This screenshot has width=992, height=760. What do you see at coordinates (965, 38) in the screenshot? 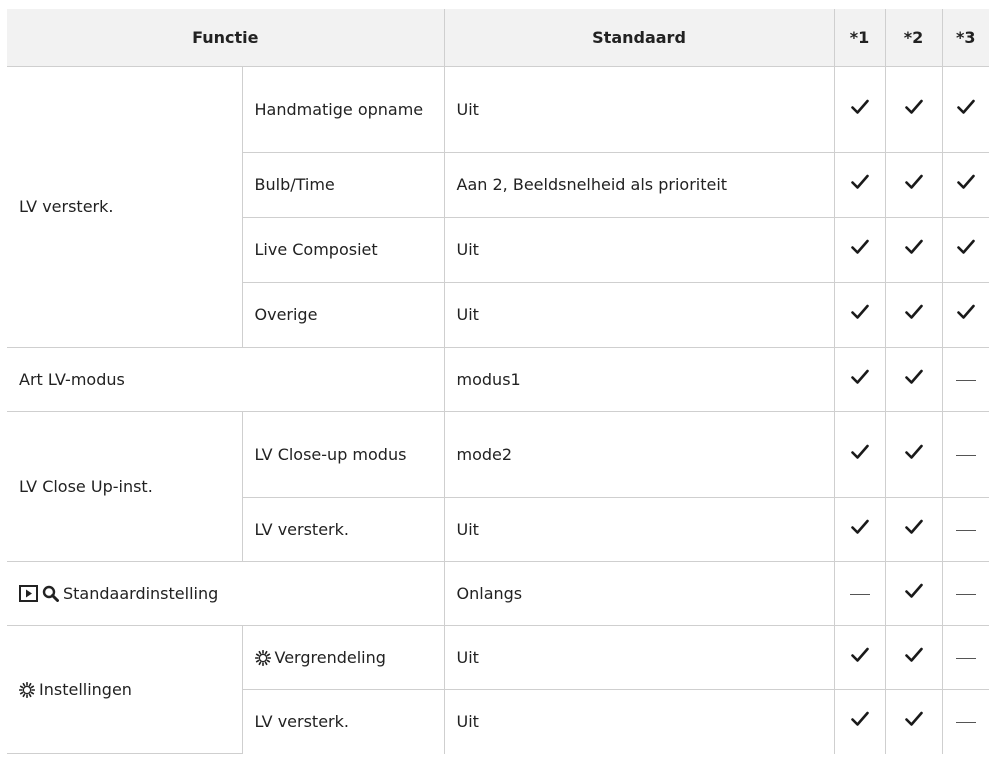
I see `header-col3: *3` at bounding box center [965, 38].